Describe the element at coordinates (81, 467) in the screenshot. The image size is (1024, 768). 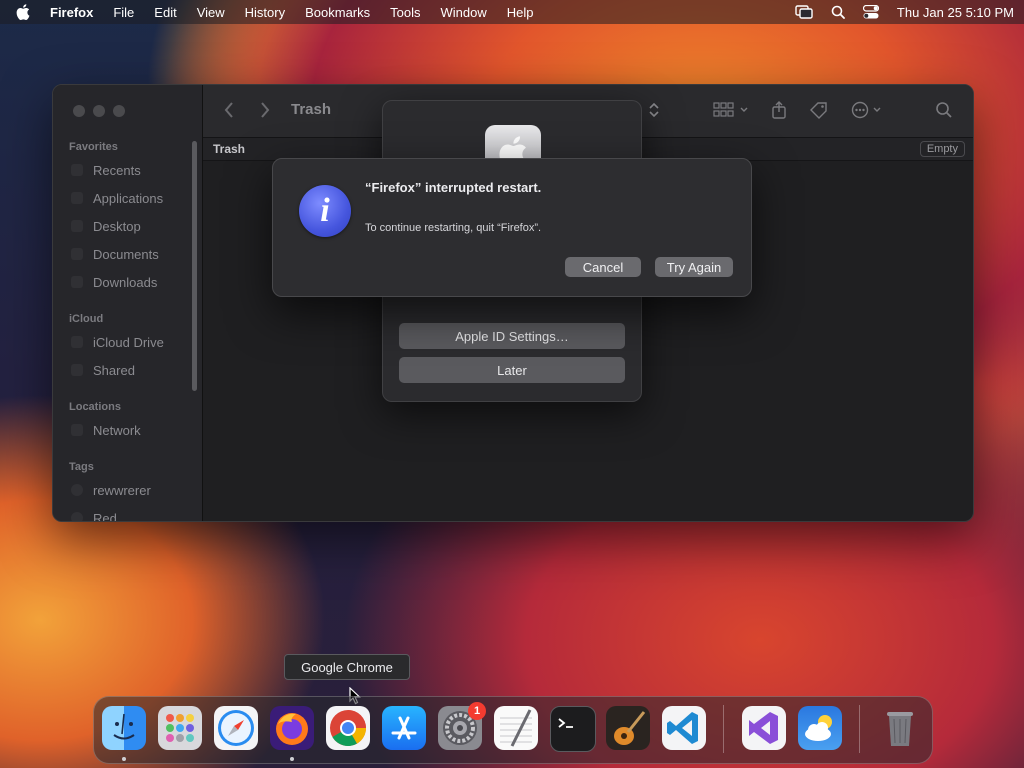
I see `sidebar-section-tags: Tags` at that location.